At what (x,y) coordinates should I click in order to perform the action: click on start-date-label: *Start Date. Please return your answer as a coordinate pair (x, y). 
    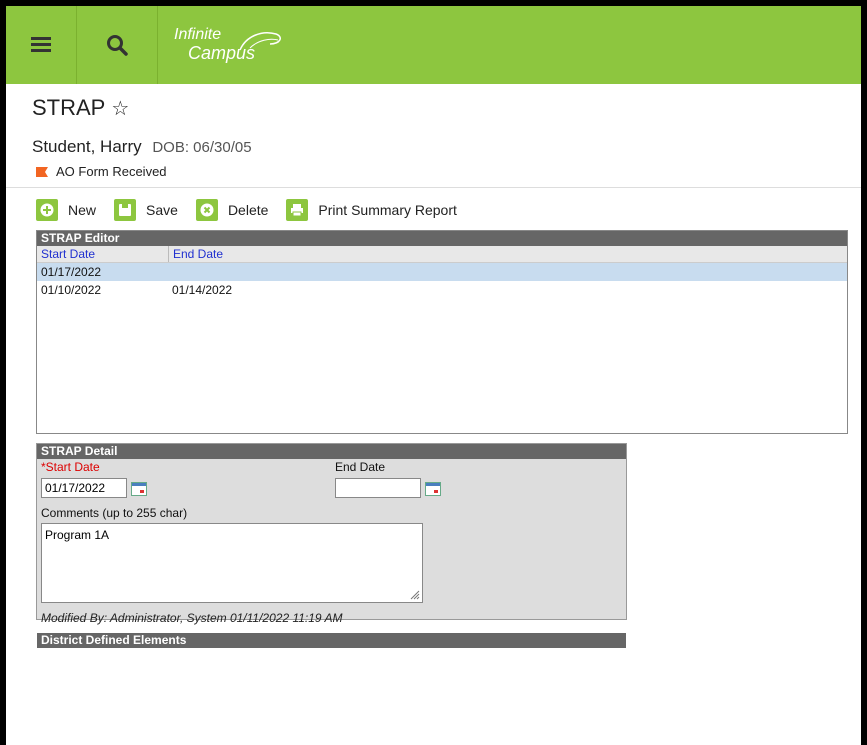
    Looking at the image, I should click on (70, 467).